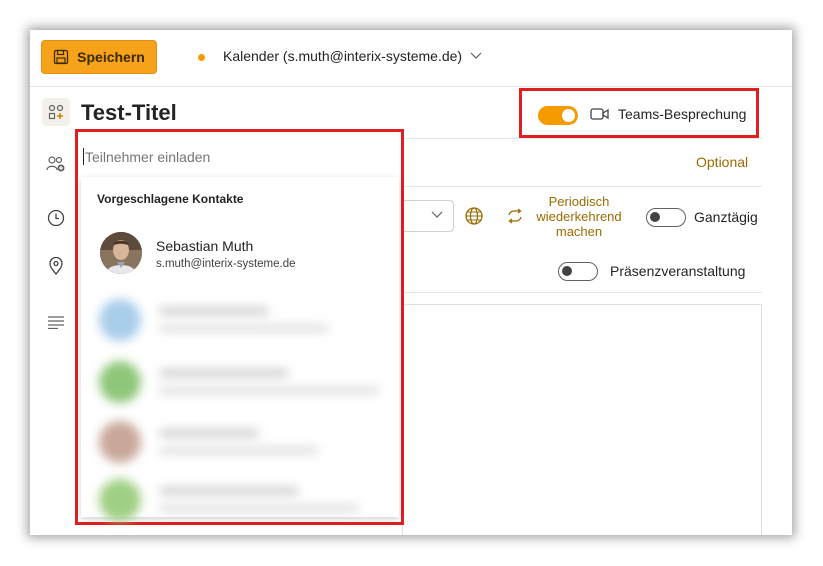  What do you see at coordinates (226, 264) in the screenshot?
I see `contact-email: s.muth@interix-systeme.de` at bounding box center [226, 264].